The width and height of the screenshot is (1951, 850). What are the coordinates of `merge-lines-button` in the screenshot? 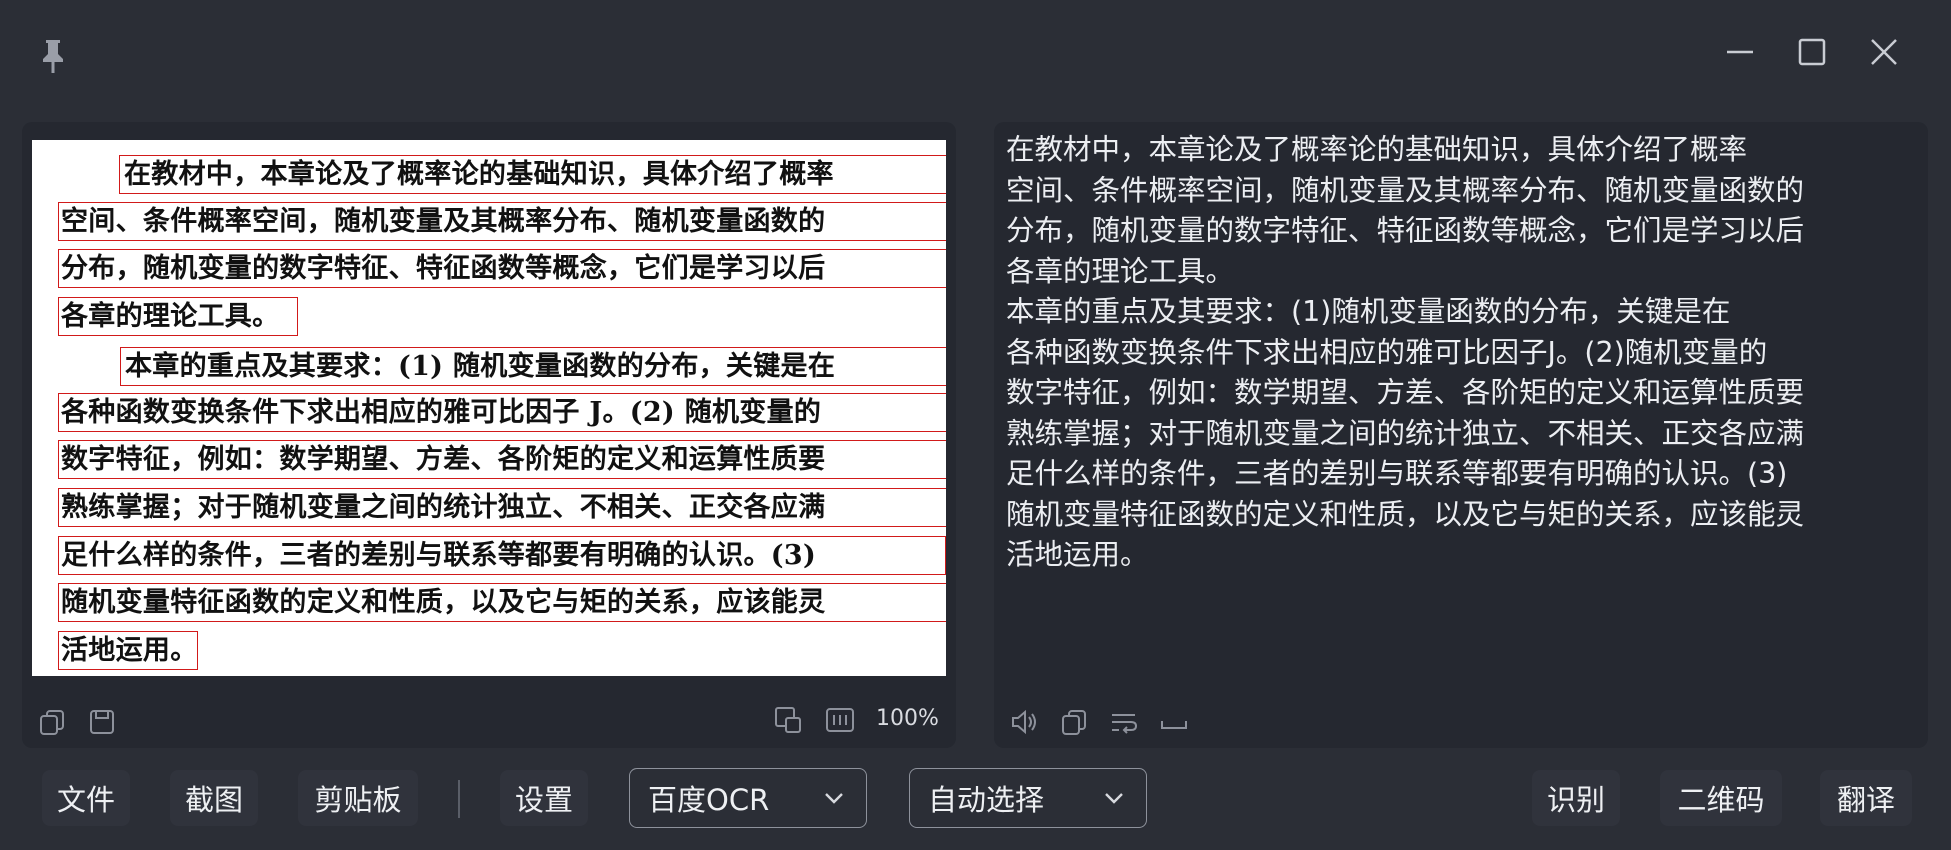 It's located at (1124, 722).